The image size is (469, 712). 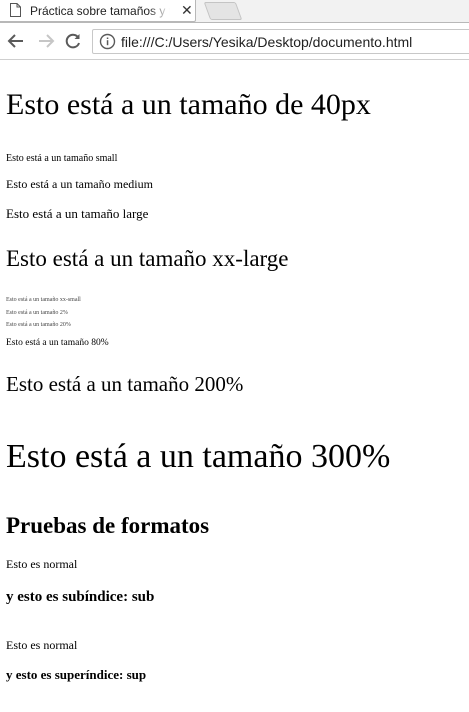 I want to click on text-size-medium: Esto está a un tamaño medium, so click(x=79, y=184).